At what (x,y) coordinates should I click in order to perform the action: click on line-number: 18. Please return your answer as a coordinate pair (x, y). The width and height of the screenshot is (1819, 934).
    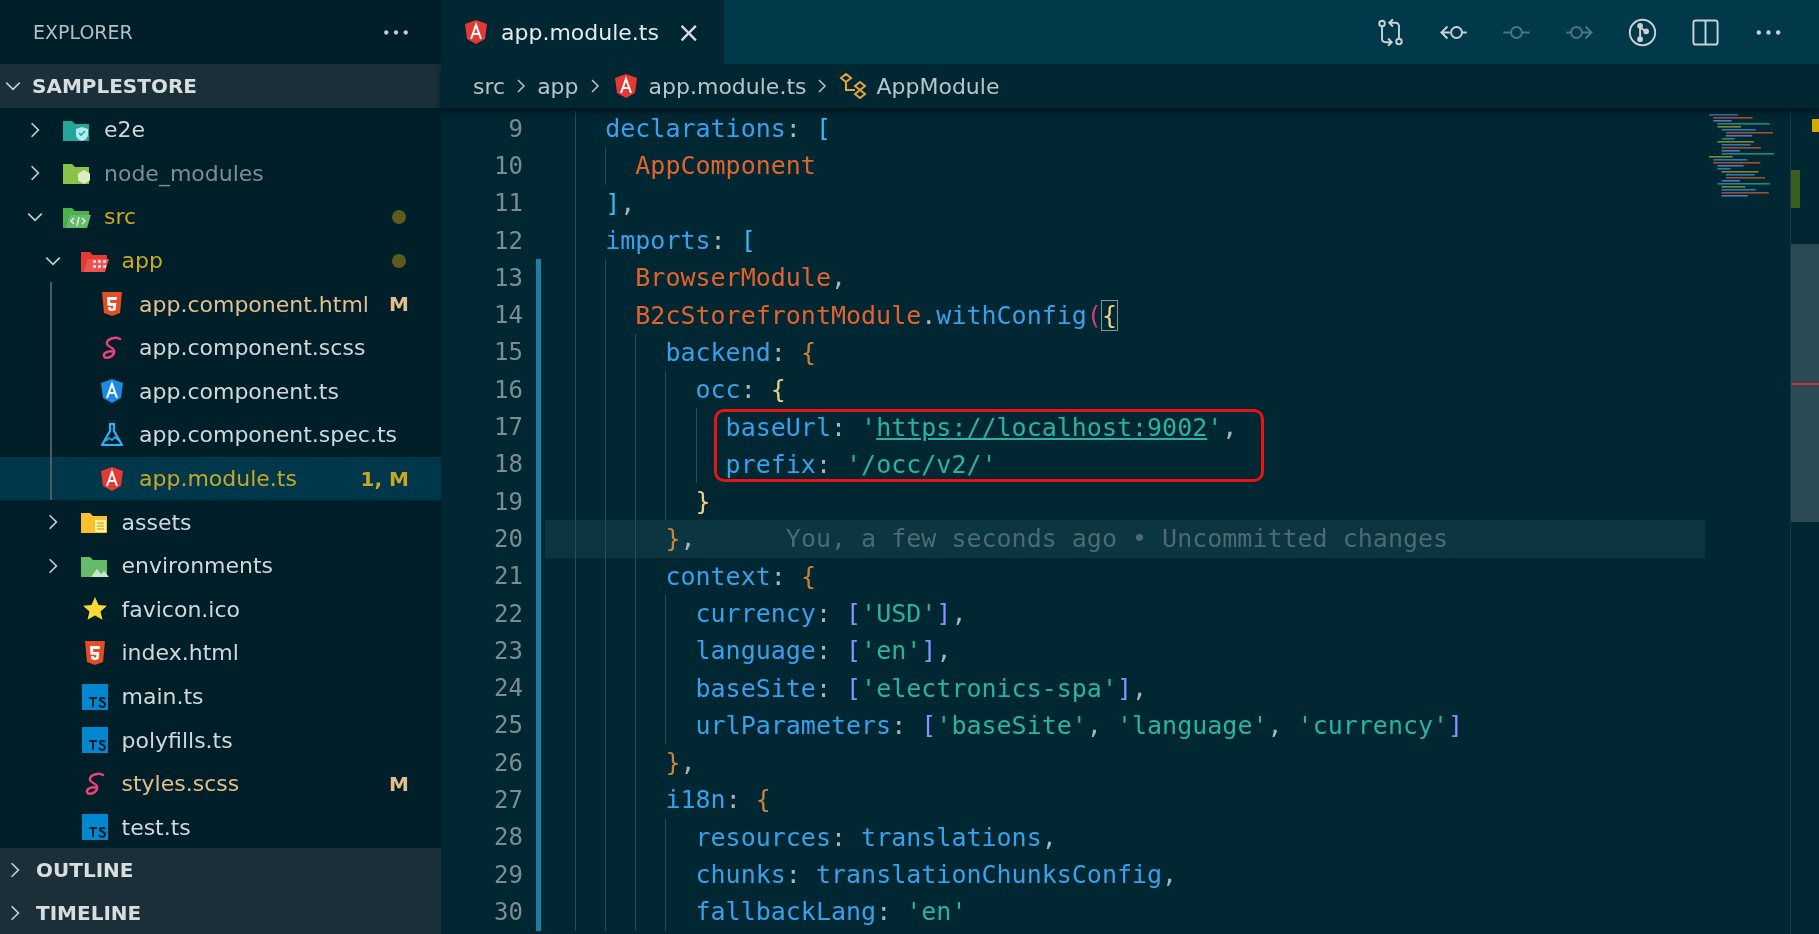
    Looking at the image, I should click on (508, 464).